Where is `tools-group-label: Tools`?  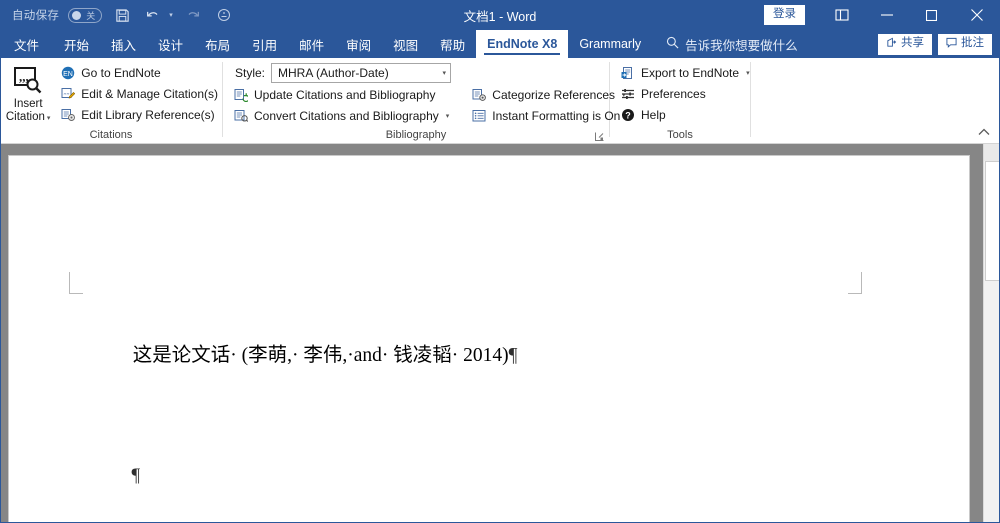
tools-group-label: Tools is located at coordinates (680, 135).